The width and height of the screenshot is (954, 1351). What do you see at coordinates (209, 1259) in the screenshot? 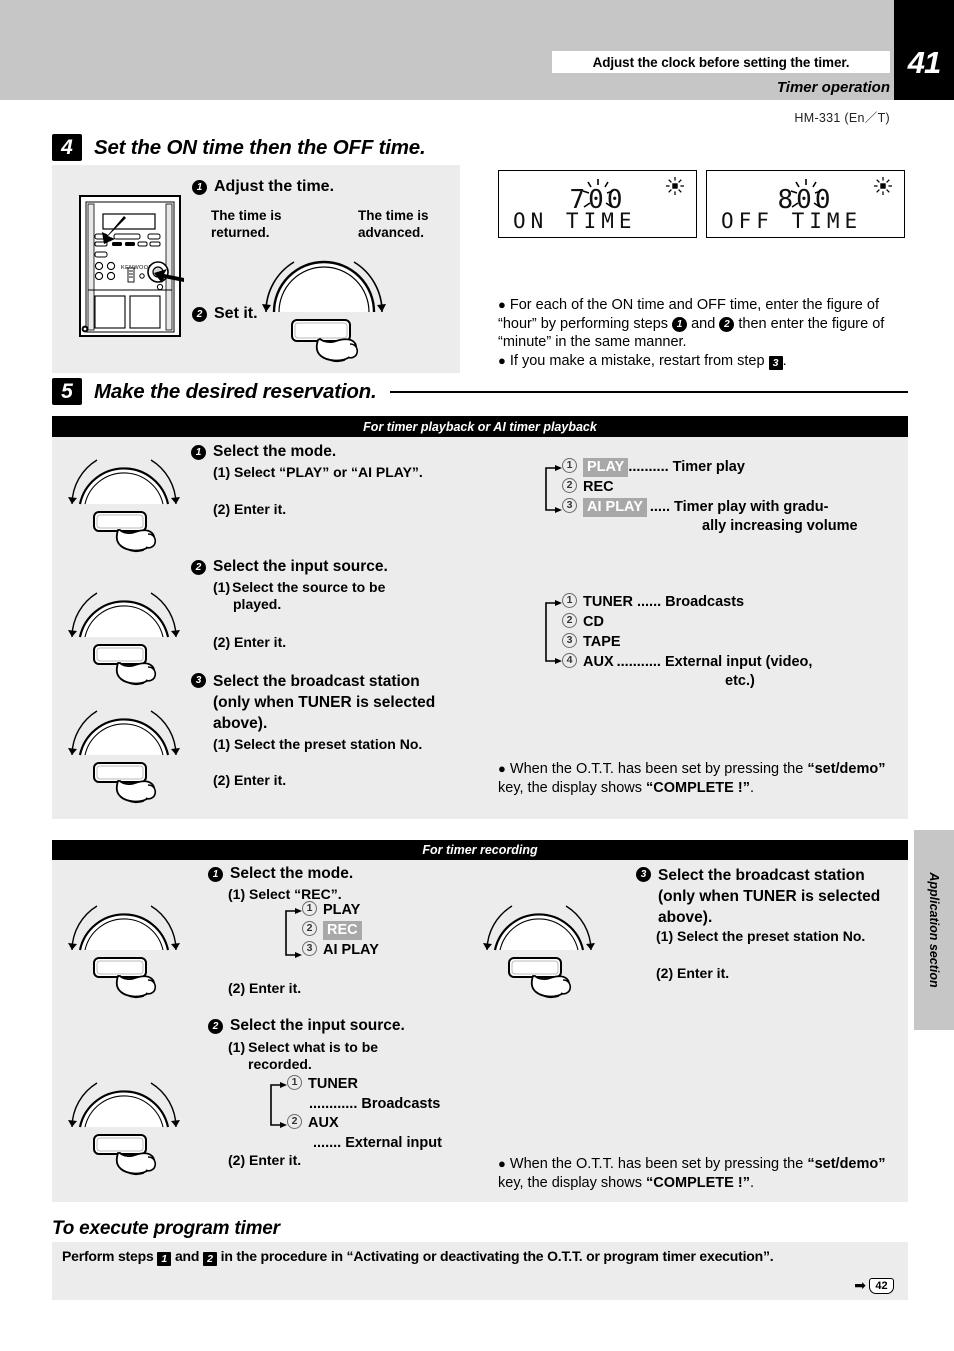
I see `execute-step-2-badge: 2` at bounding box center [209, 1259].